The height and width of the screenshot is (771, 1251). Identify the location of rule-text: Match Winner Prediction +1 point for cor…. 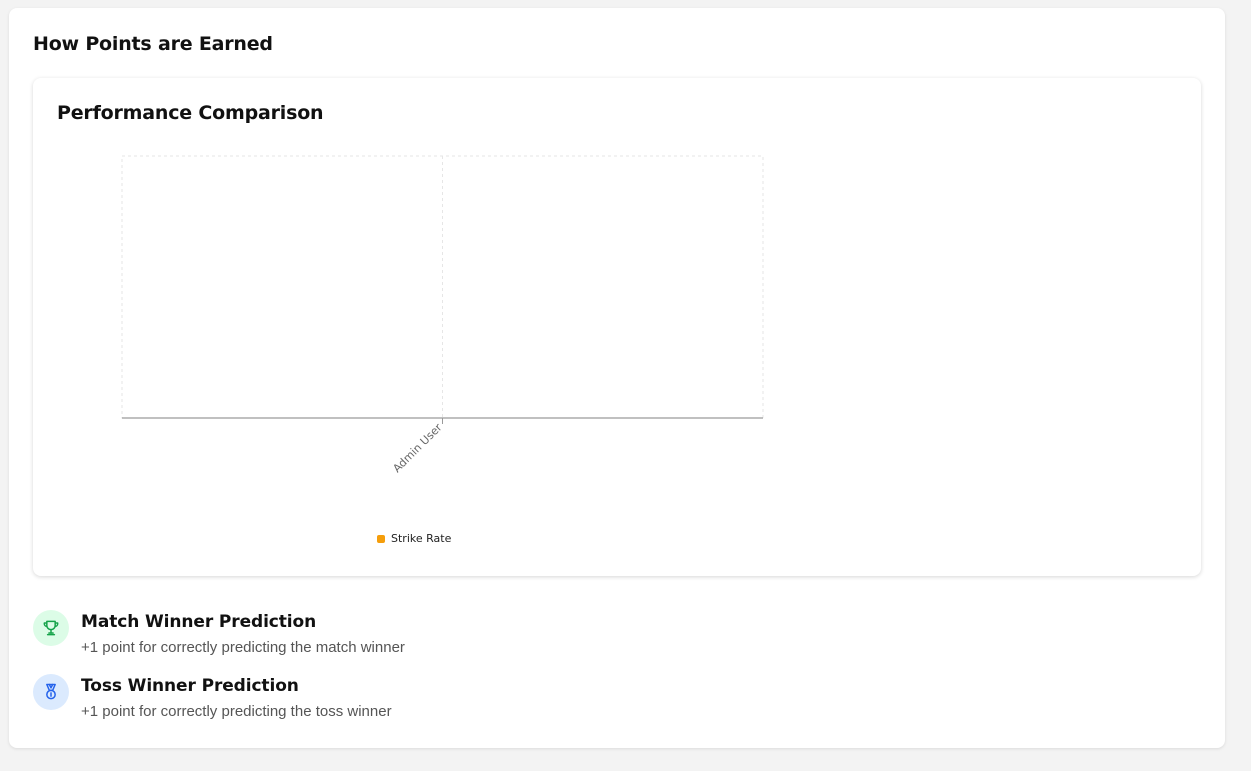
(243, 633).